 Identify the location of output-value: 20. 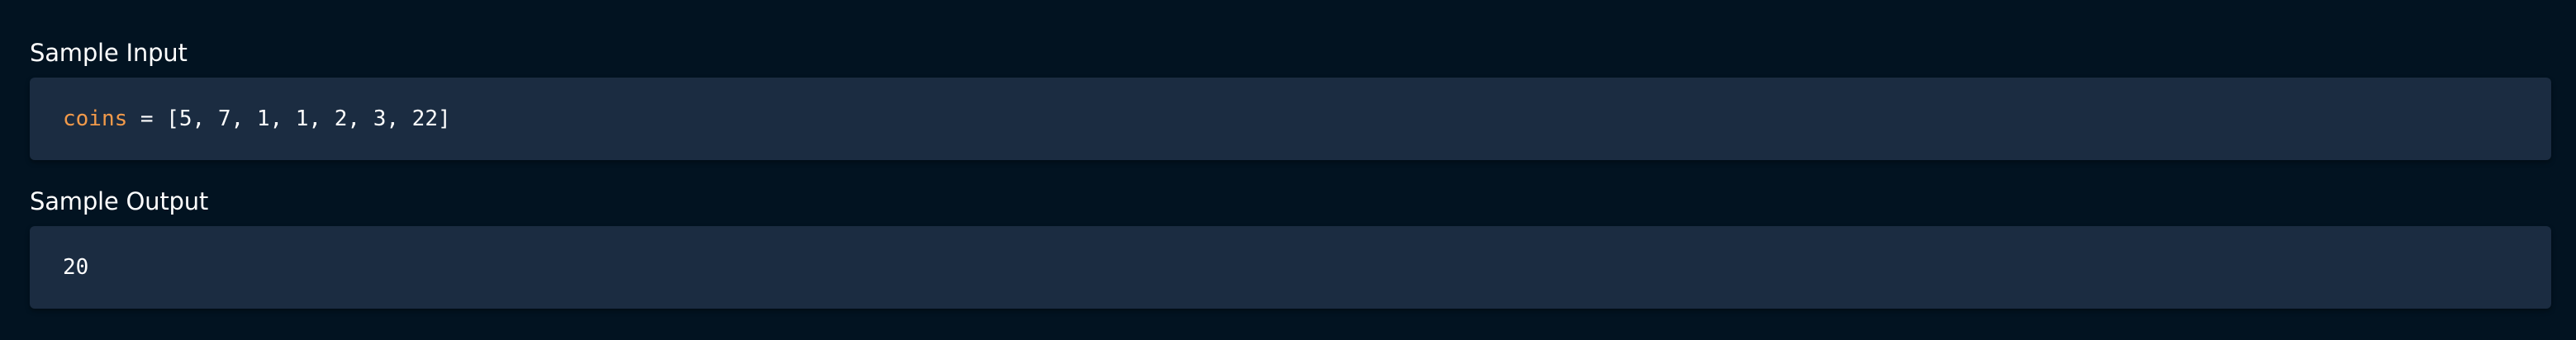
(76, 267).